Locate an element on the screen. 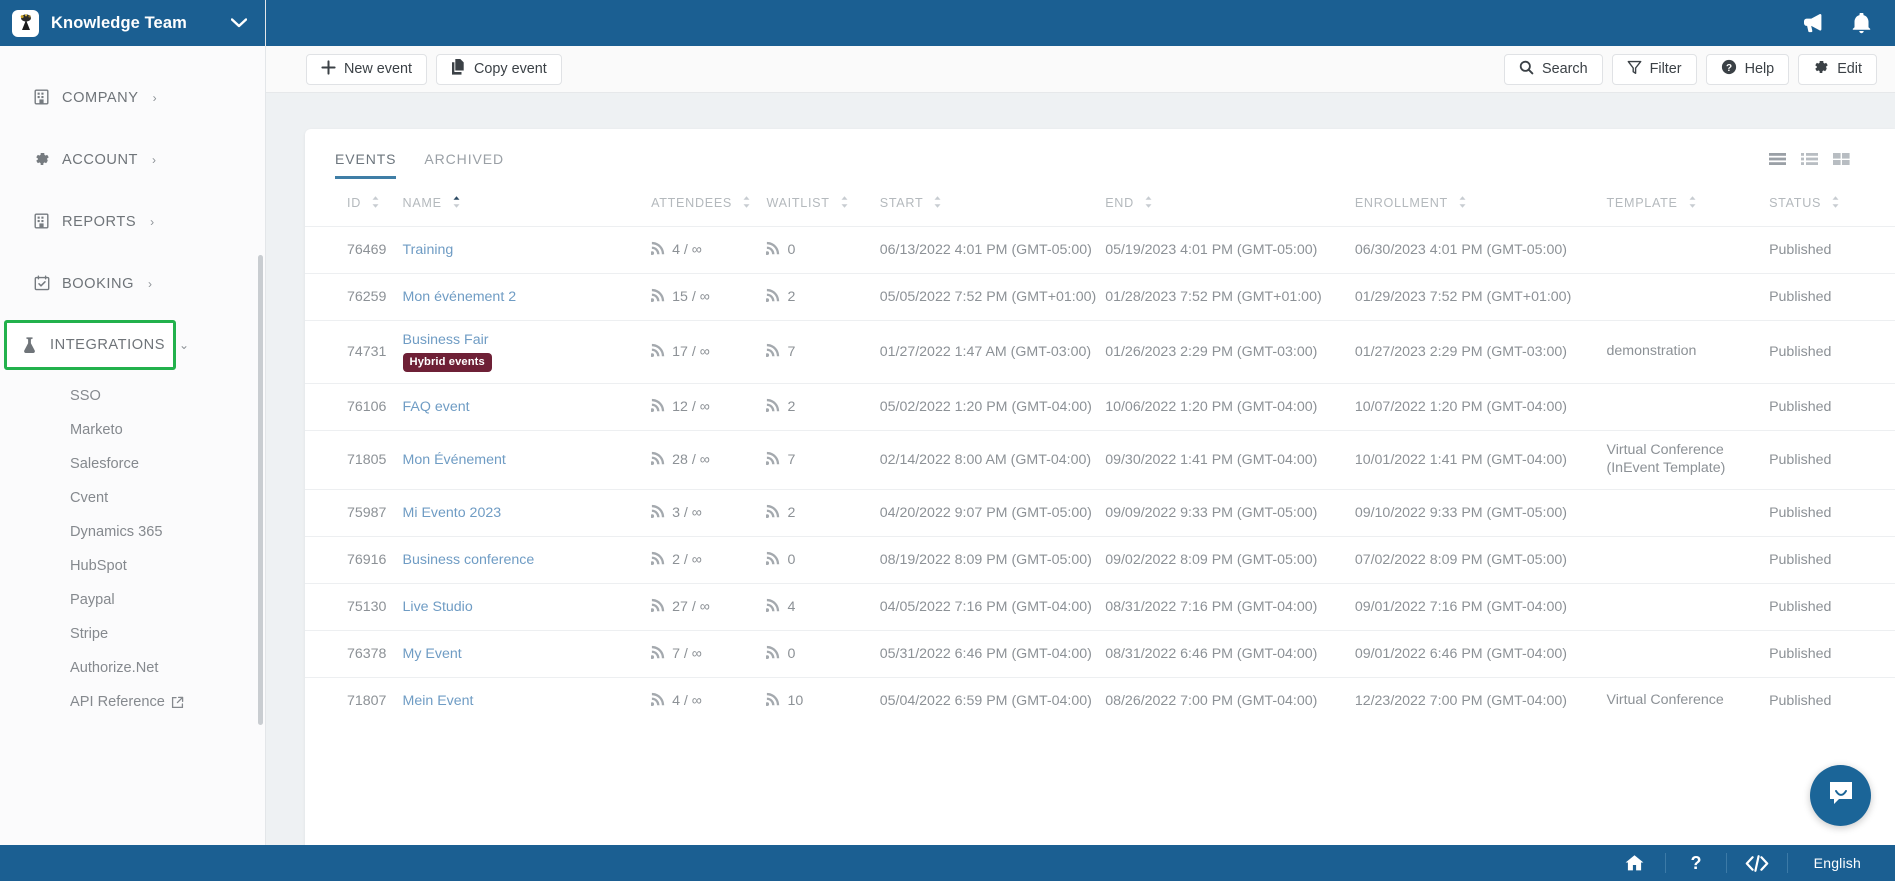 Image resolution: width=1895 pixels, height=881 pixels. sidebar-subitem-authorize-net: Authorize.Net is located at coordinates (132, 668).